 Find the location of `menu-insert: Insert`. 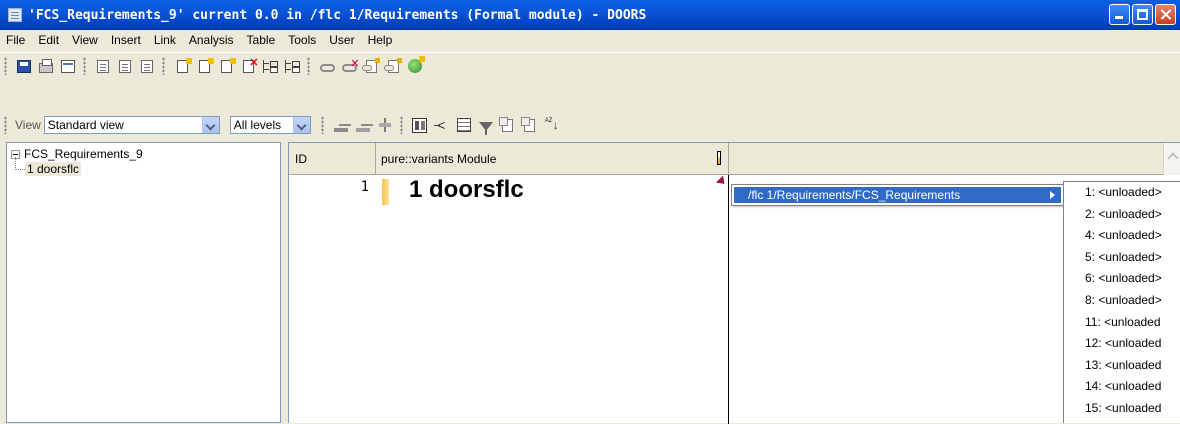

menu-insert: Insert is located at coordinates (126, 40).